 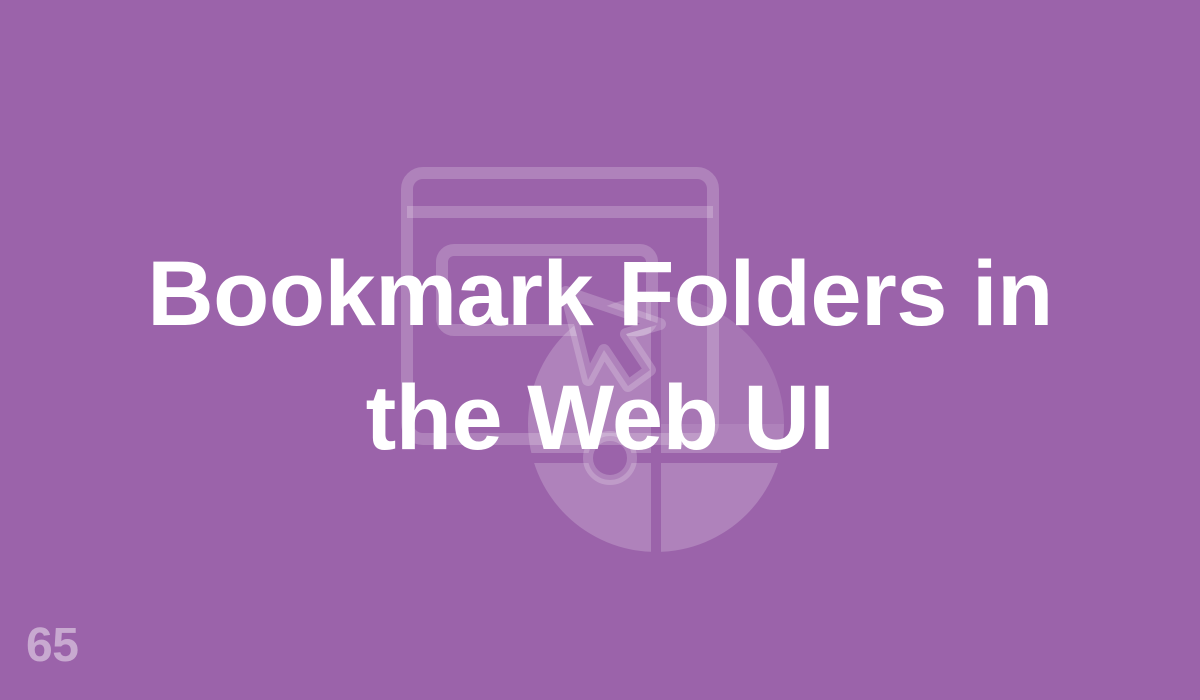 What do you see at coordinates (52, 645) in the screenshot?
I see `episode-number: 65` at bounding box center [52, 645].